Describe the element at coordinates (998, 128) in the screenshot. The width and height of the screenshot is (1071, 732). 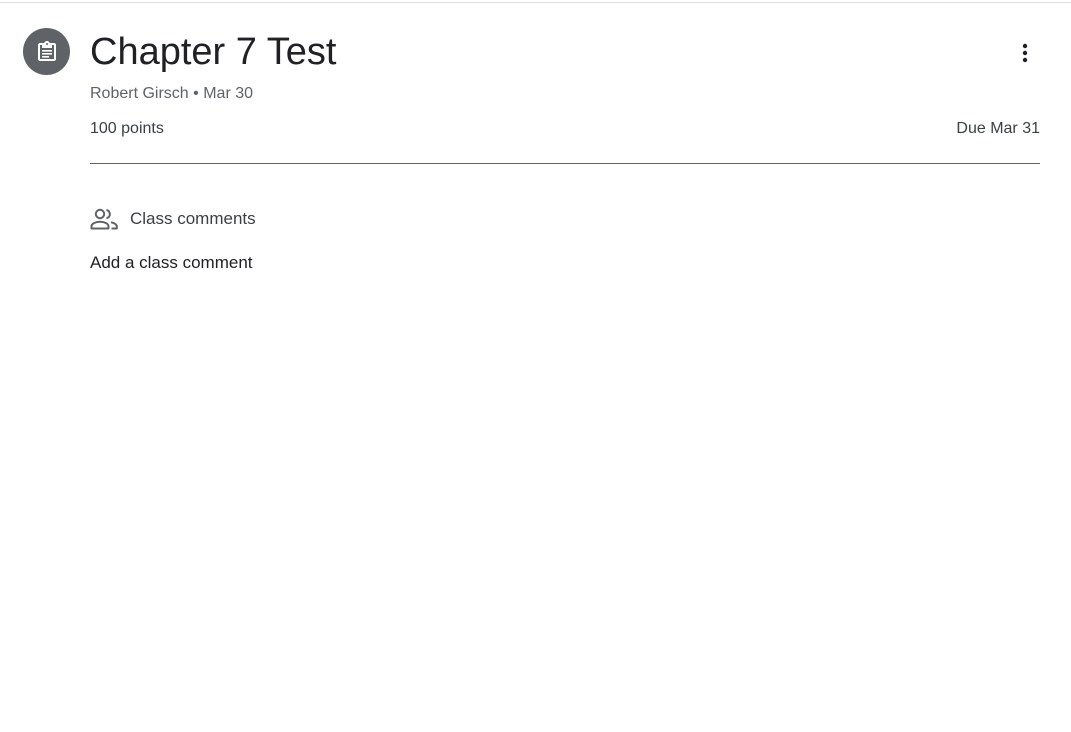
I see `due-date: Due Mar 31` at that location.